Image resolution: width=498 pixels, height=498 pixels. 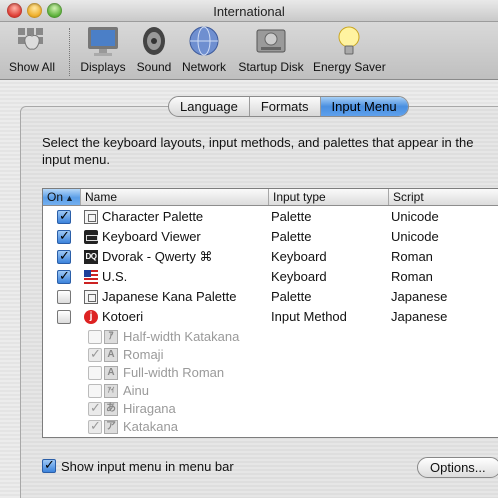 What do you see at coordinates (91, 237) in the screenshot?
I see `keyboard-viewer-icon` at bounding box center [91, 237].